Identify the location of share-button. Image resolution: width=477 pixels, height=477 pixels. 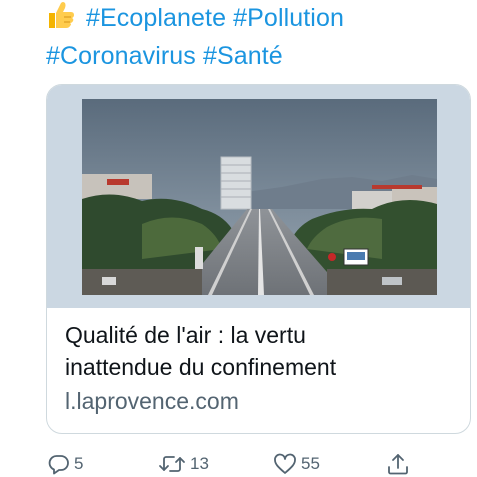
(398, 463).